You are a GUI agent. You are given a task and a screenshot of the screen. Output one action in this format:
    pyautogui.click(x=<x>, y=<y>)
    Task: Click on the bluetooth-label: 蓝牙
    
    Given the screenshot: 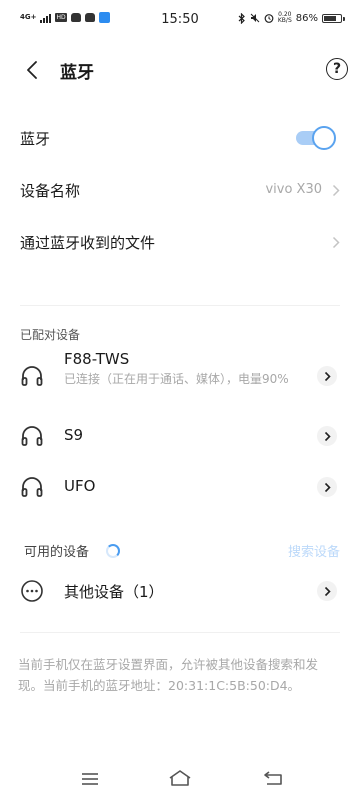 What is the action you would take?
    pyautogui.click(x=35, y=139)
    